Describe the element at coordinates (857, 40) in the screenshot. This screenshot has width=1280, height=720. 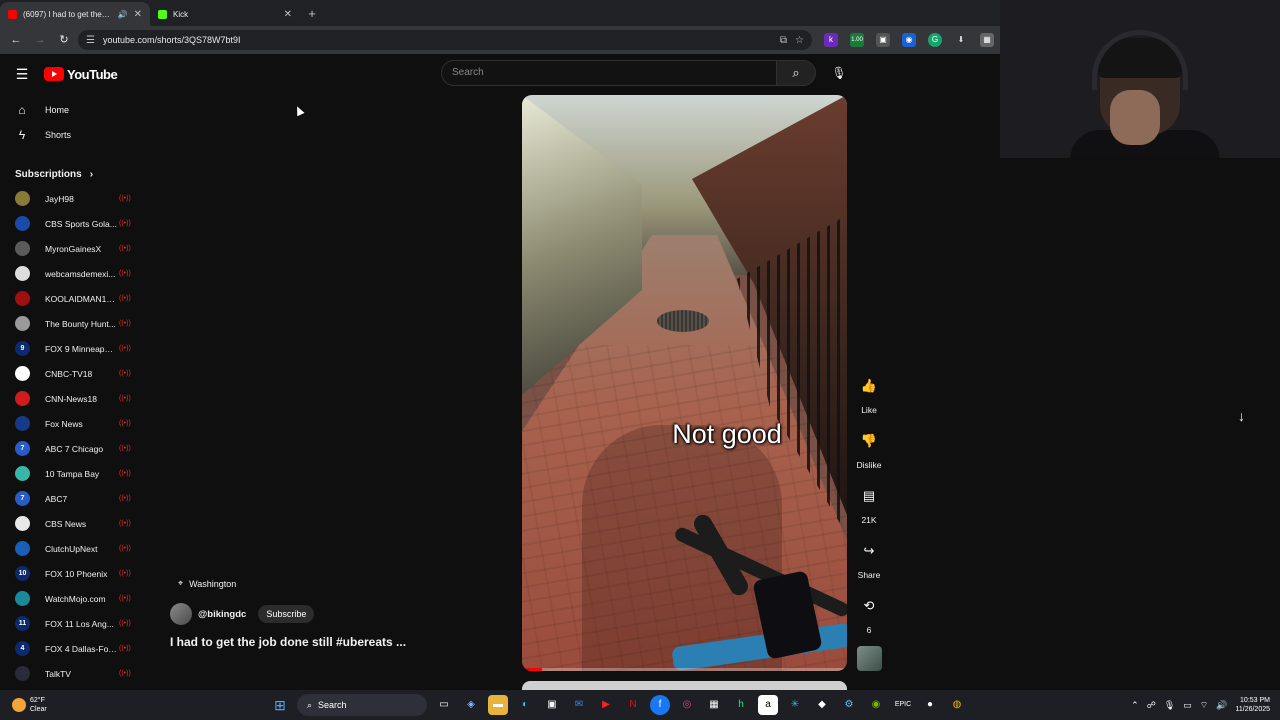
I see `extension-badge-icon: 1.00` at that location.